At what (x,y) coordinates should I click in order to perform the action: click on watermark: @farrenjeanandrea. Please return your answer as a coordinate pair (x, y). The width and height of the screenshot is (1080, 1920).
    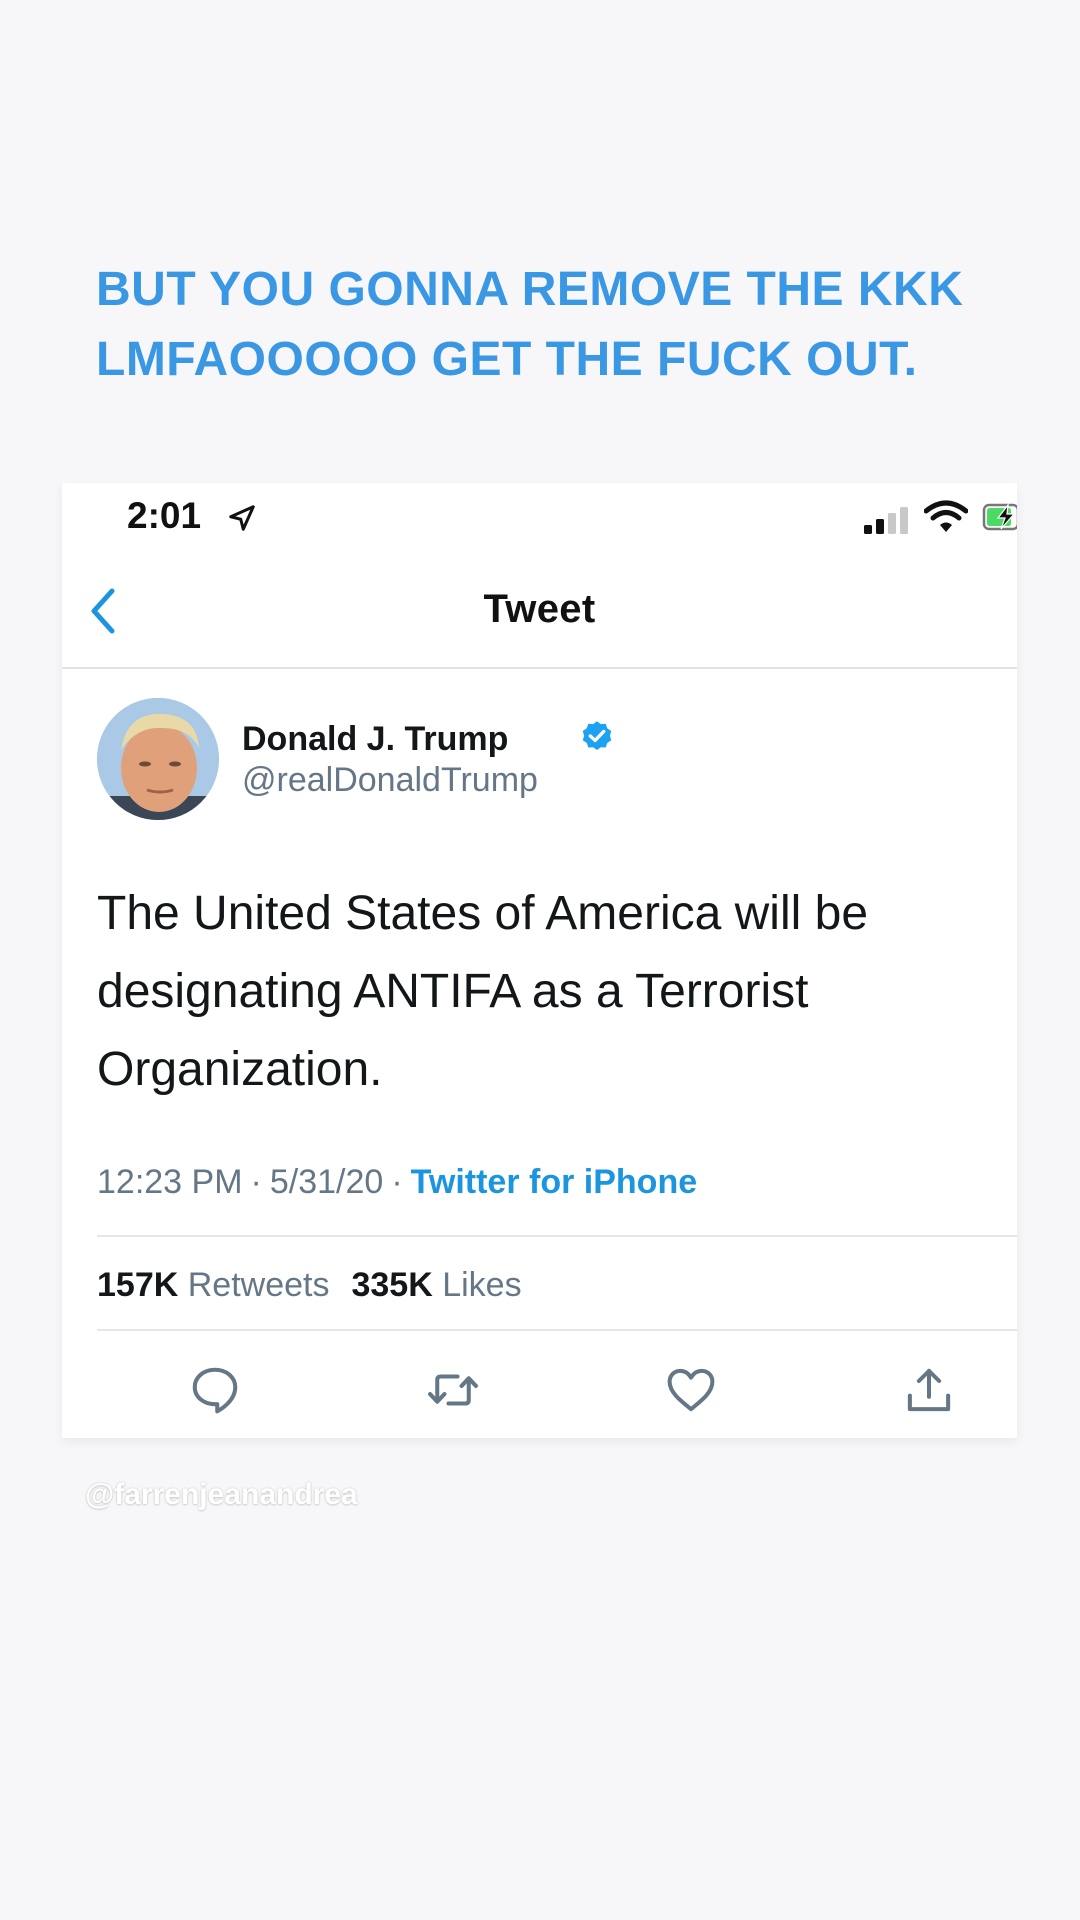
    Looking at the image, I should click on (221, 1494).